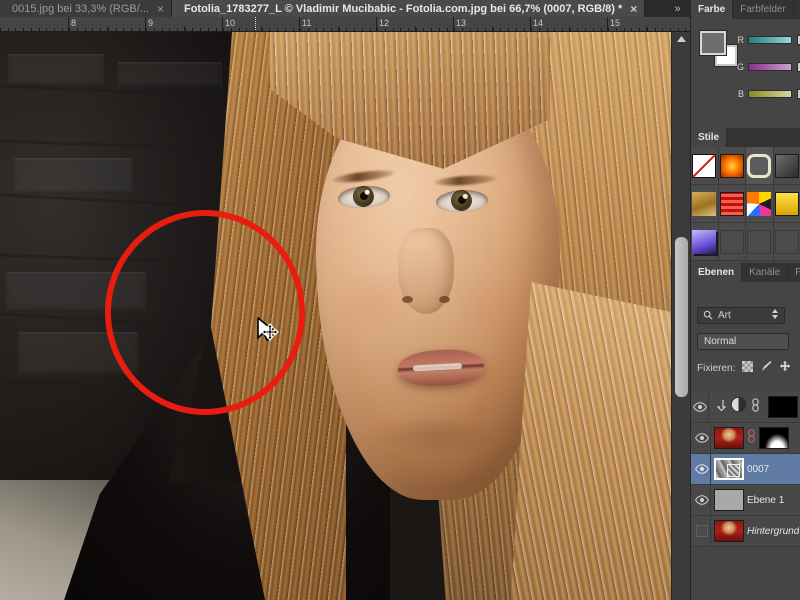  Describe the element at coordinates (677, 8) in the screenshot. I see `tab-overflow-icon: »` at that location.